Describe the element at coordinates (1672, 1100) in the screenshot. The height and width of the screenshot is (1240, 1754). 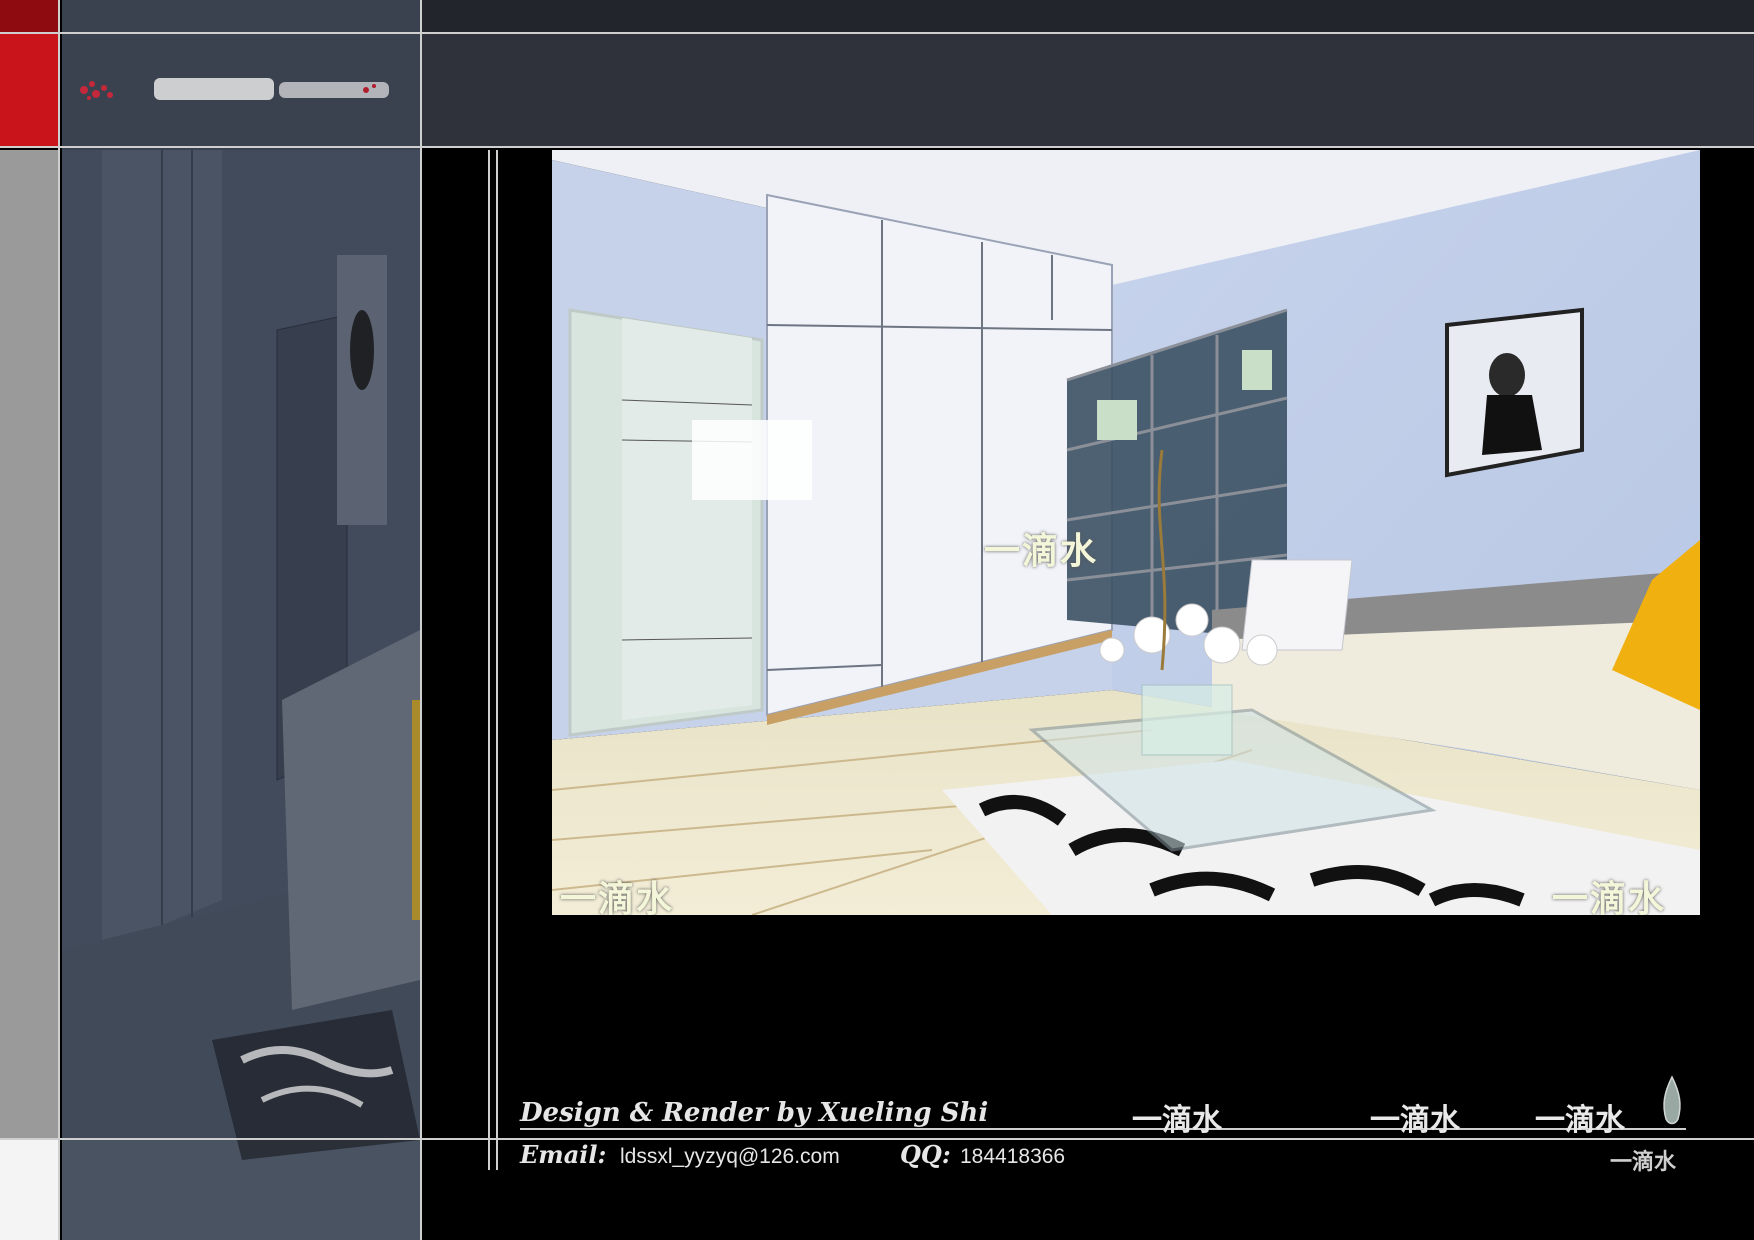
I see `water-drop-icon` at that location.